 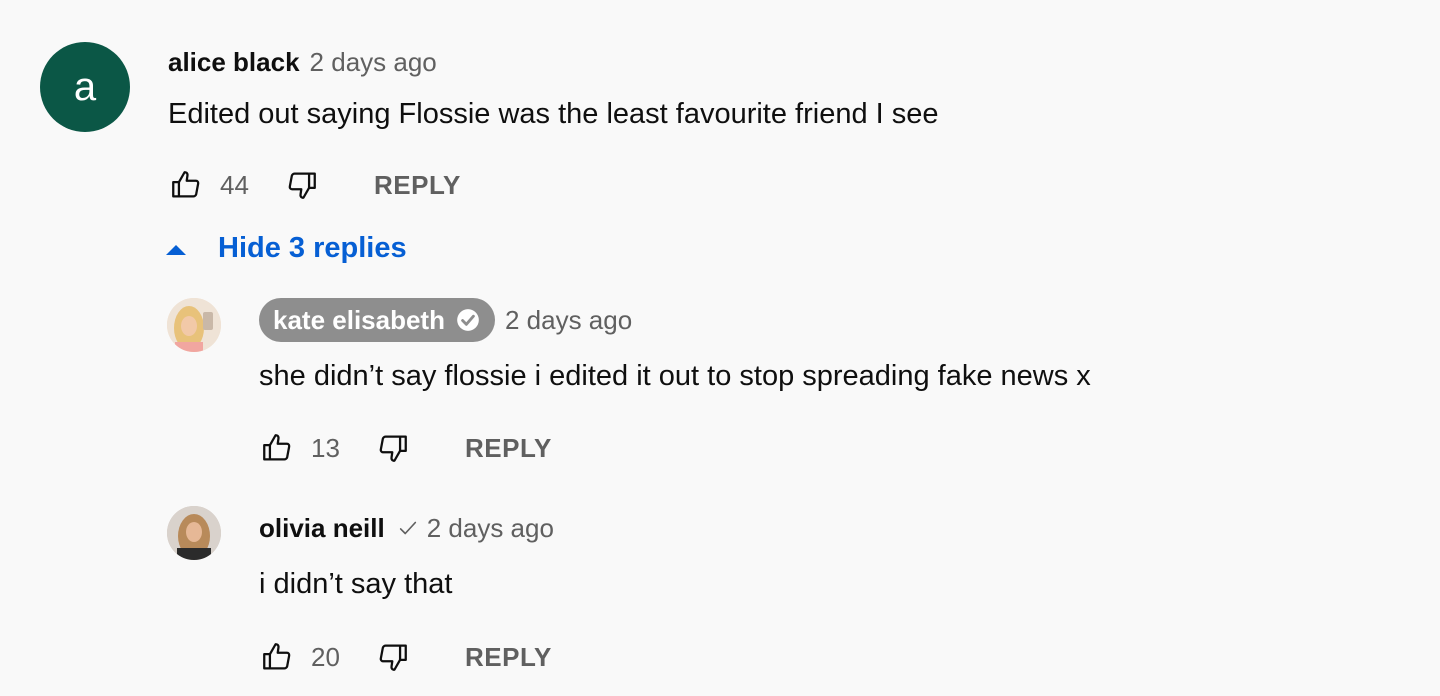 I want to click on avatar-letter: a, so click(x=85, y=87).